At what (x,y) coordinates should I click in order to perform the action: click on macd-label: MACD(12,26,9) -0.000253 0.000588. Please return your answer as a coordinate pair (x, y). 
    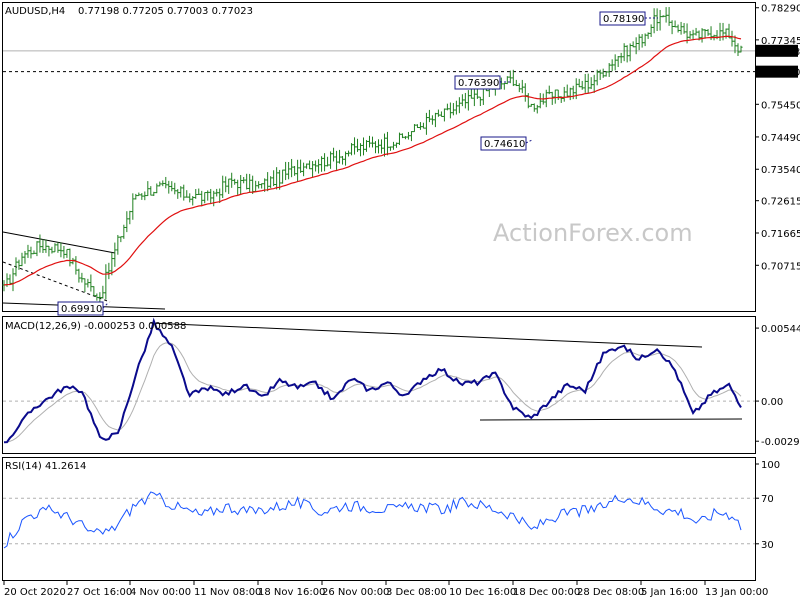
    Looking at the image, I should click on (95, 326).